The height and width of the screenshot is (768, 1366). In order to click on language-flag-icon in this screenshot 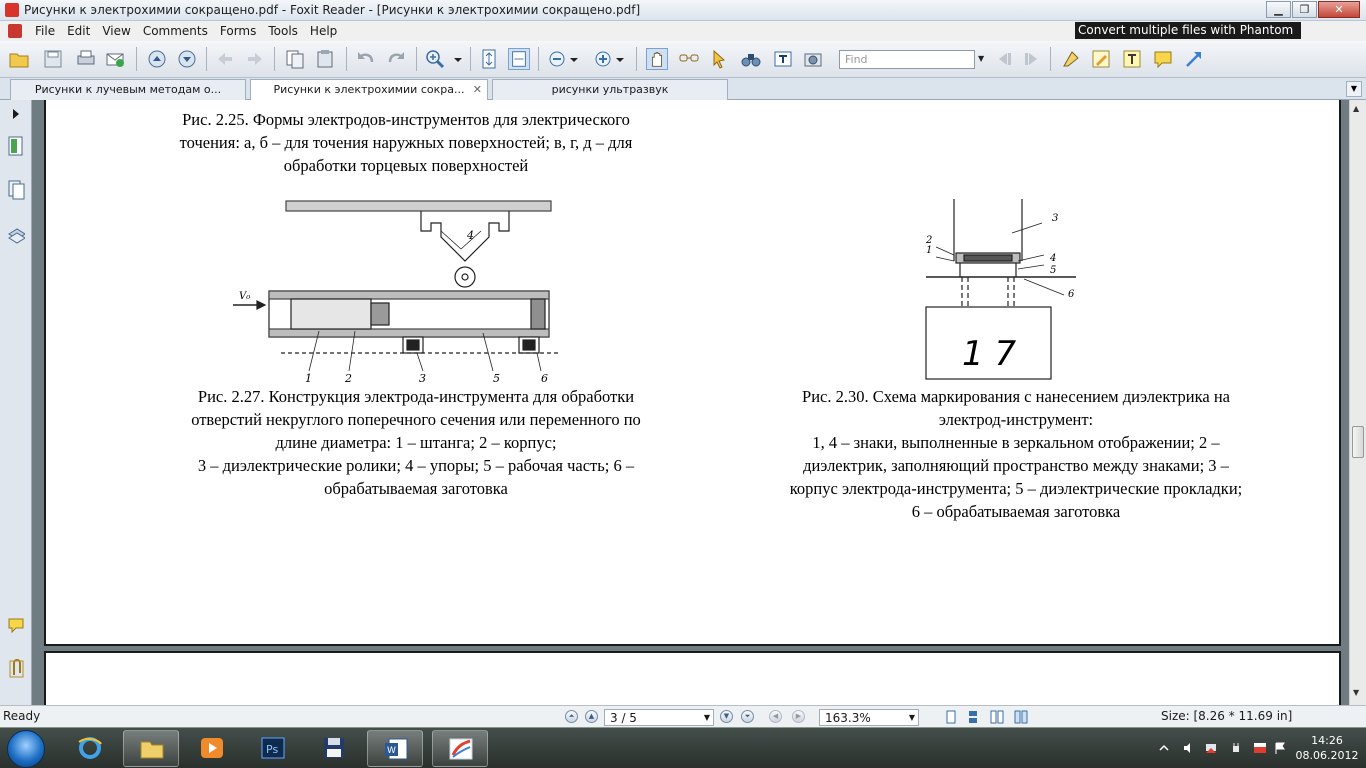, I will do `click(1260, 748)`.